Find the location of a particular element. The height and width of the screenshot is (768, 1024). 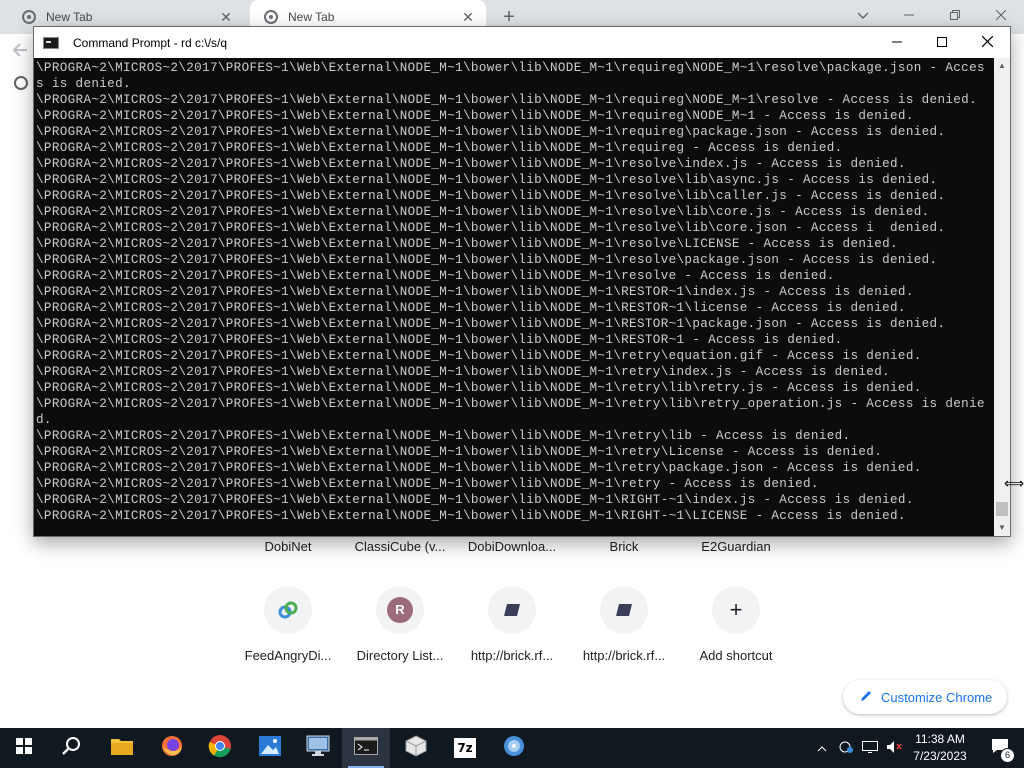

start-button is located at coordinates (24, 748).